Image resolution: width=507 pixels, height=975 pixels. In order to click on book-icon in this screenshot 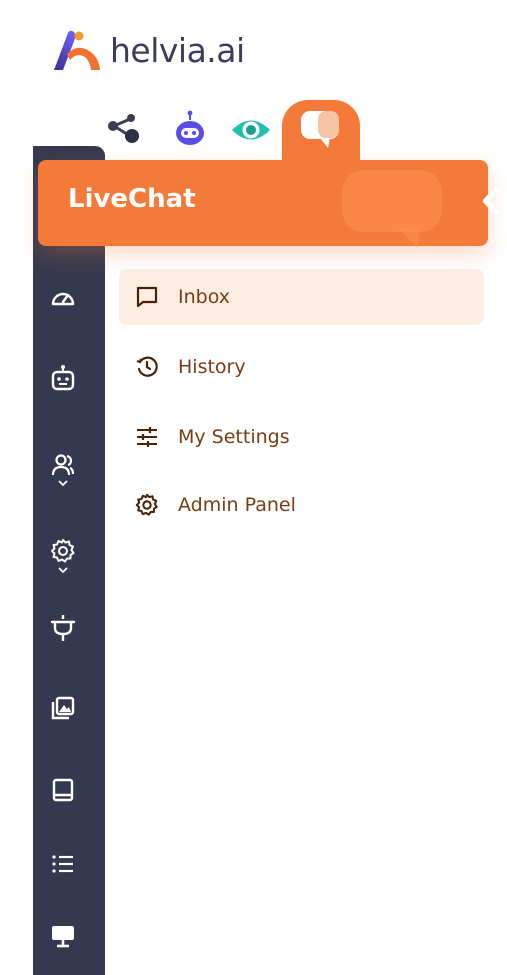, I will do `click(63, 790)`.